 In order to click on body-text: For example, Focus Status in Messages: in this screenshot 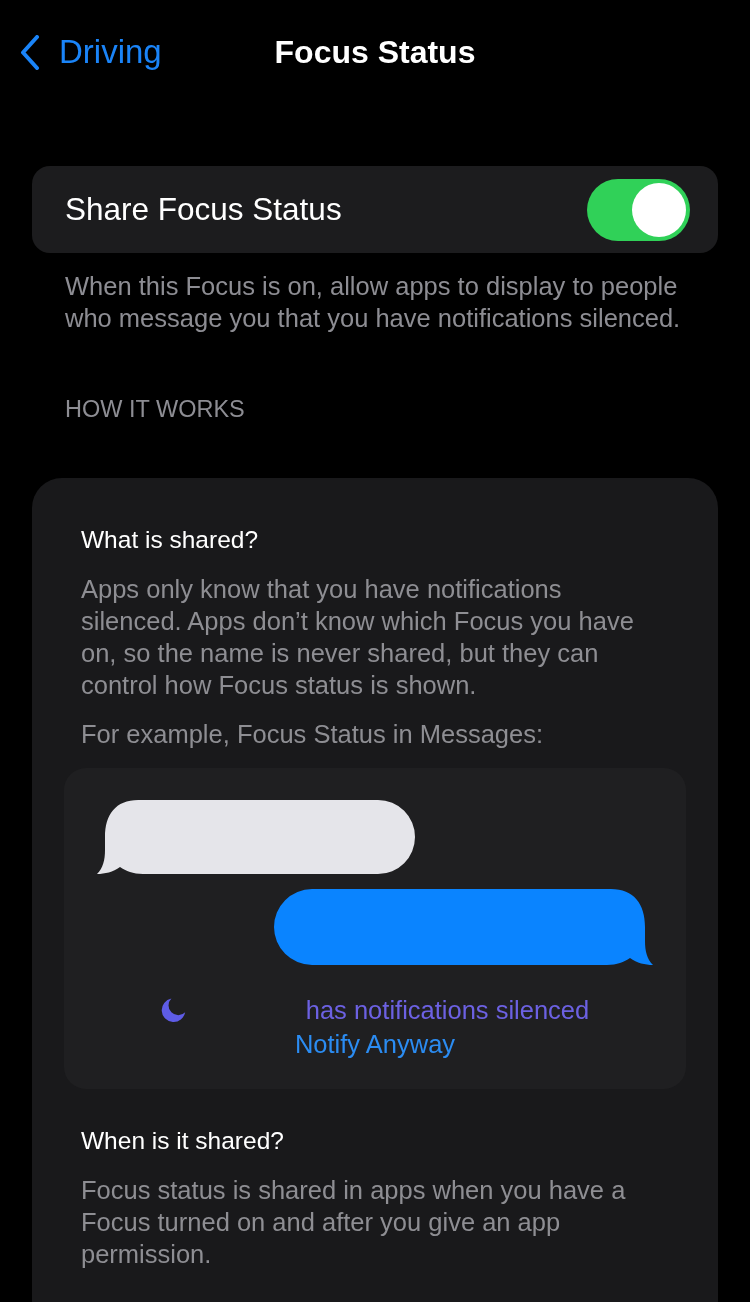, I will do `click(313, 734)`.